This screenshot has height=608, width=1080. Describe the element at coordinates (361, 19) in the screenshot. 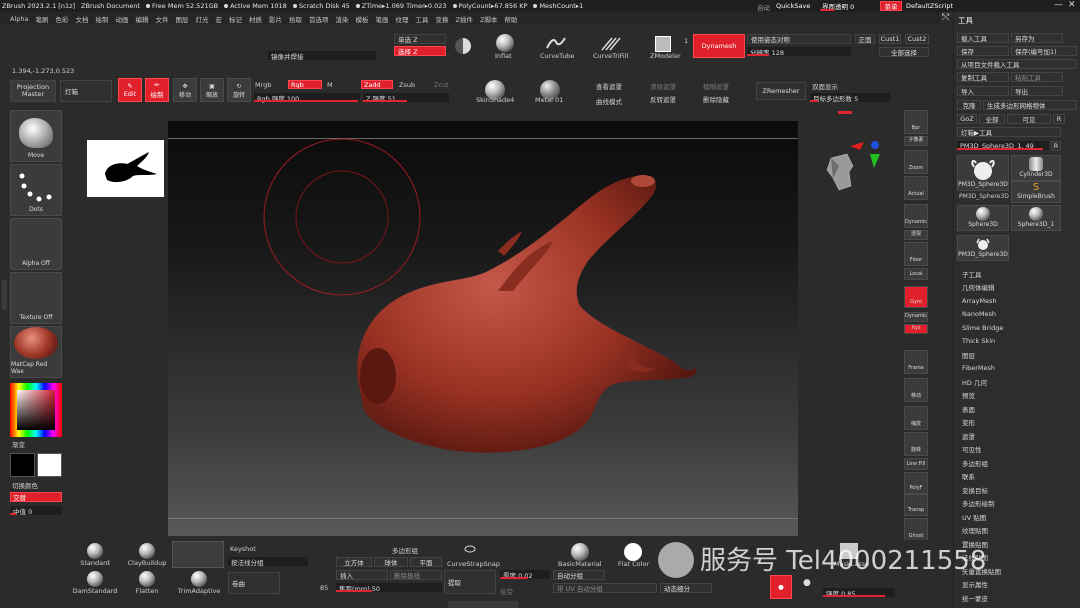

I see `menu-item: 模板` at that location.